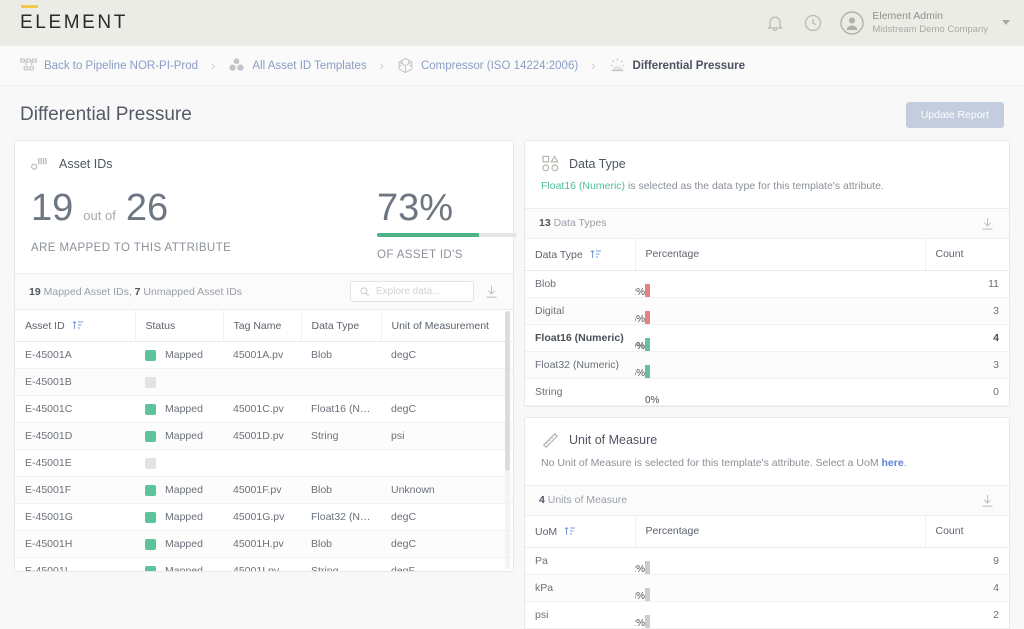  I want to click on search-box, so click(412, 291).